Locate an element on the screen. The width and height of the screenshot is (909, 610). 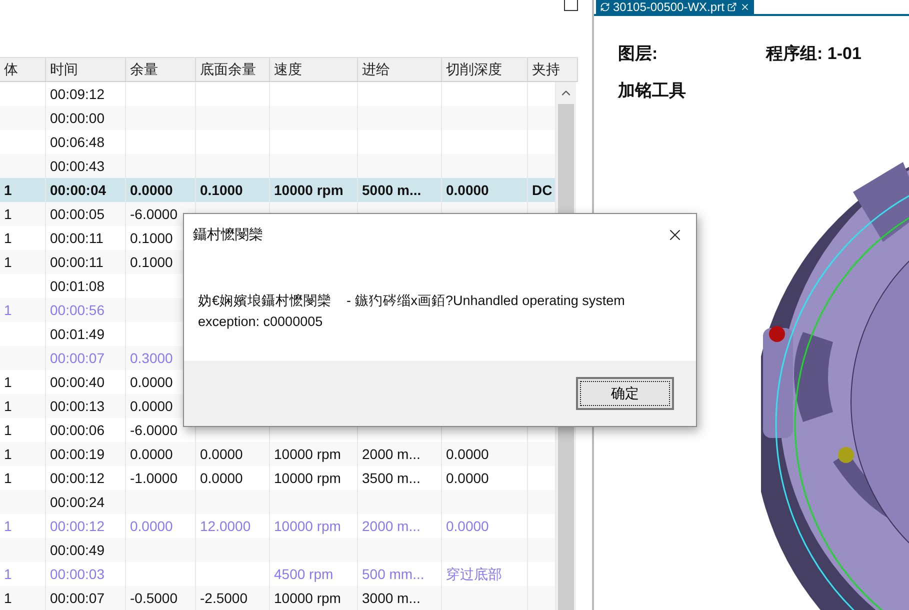
table-cell: 1 is located at coordinates (23, 598).